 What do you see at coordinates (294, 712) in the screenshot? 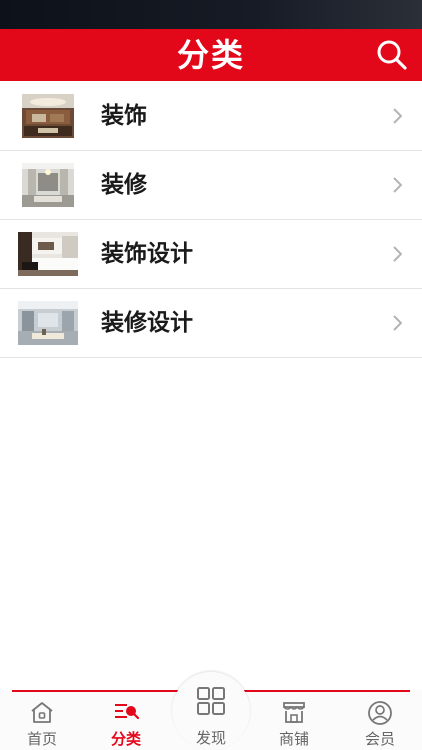
I see `shop-icon` at bounding box center [294, 712].